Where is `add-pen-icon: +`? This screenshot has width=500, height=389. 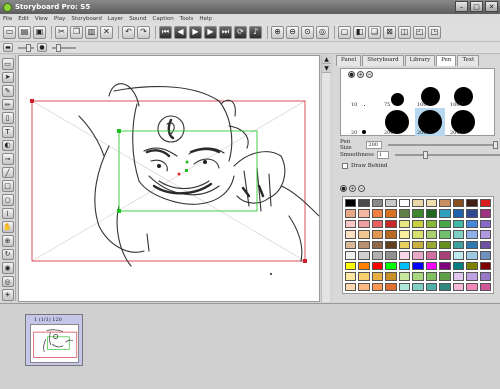
add-pen-icon: + is located at coordinates (360, 74).